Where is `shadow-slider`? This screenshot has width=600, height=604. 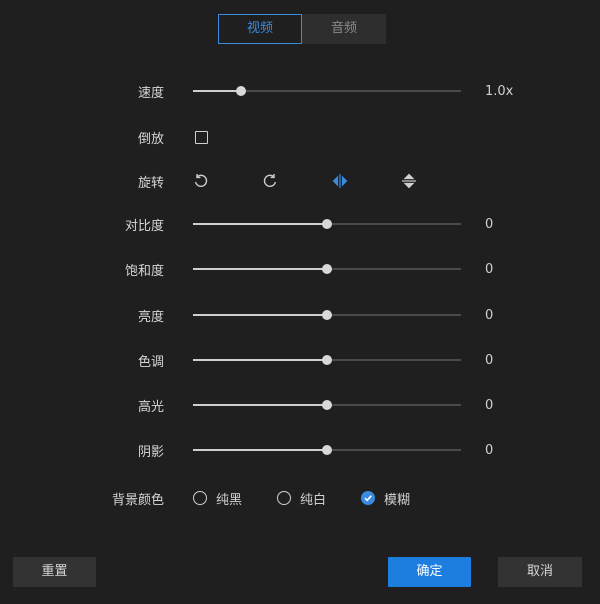
shadow-slider is located at coordinates (327, 450).